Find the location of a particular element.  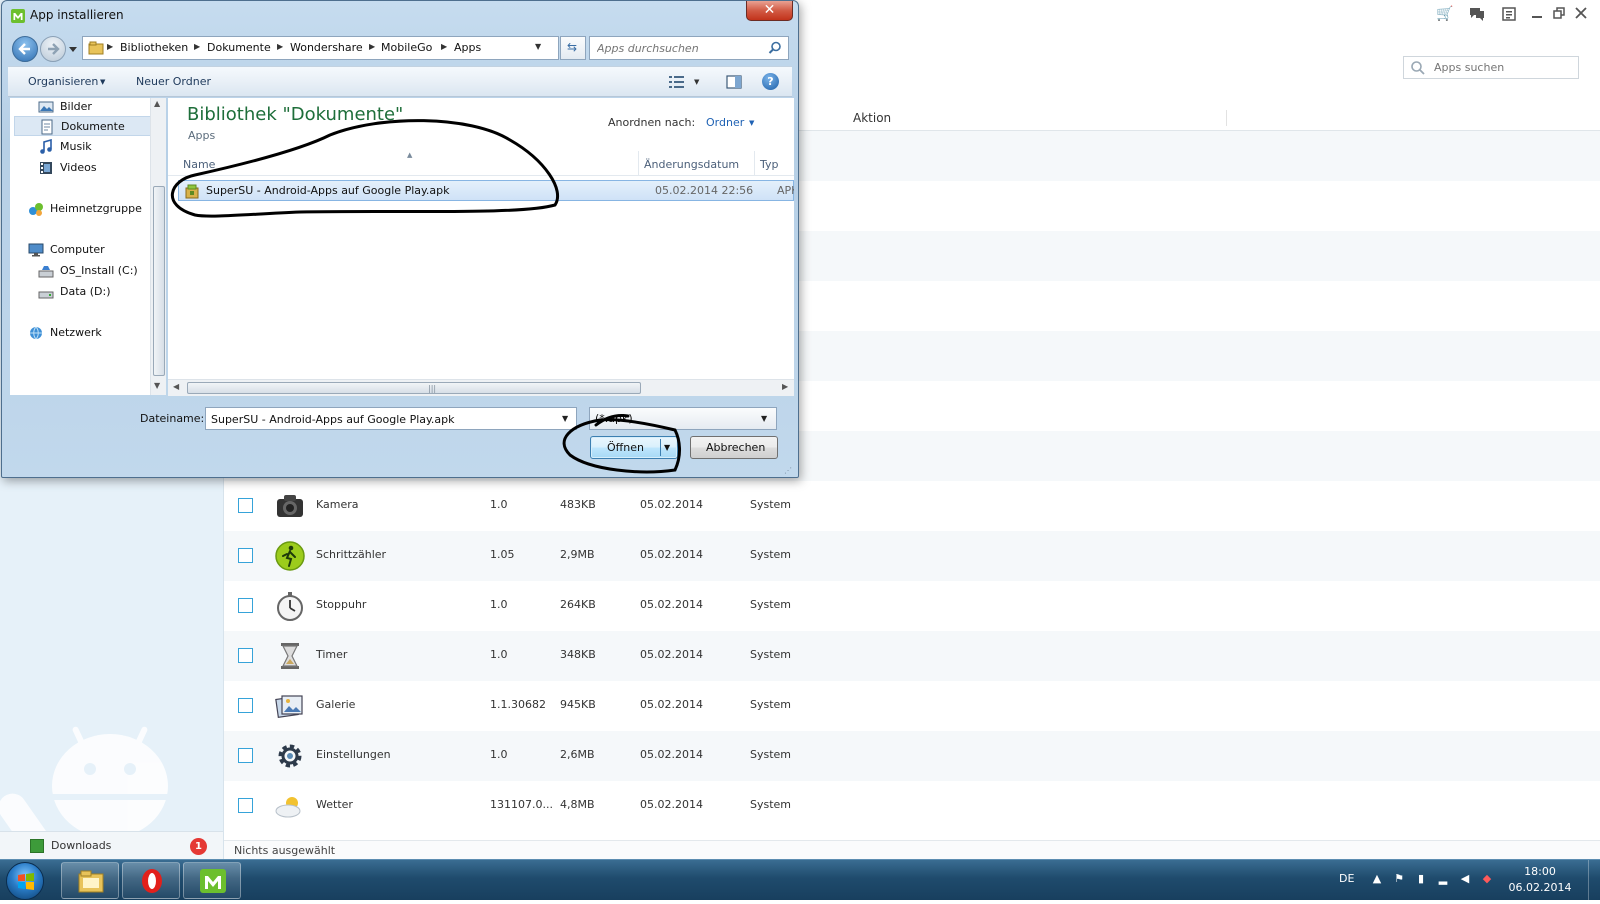

open-button: Öffnen ▼ is located at coordinates (634, 447).